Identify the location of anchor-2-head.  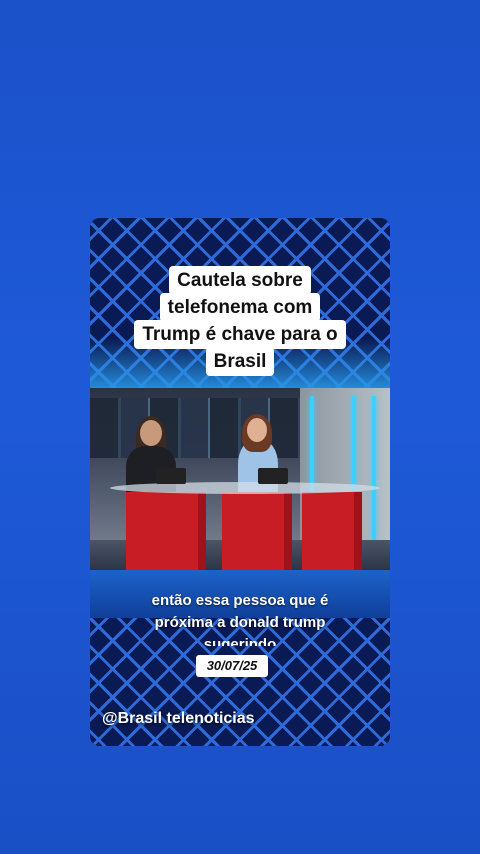
(257, 430).